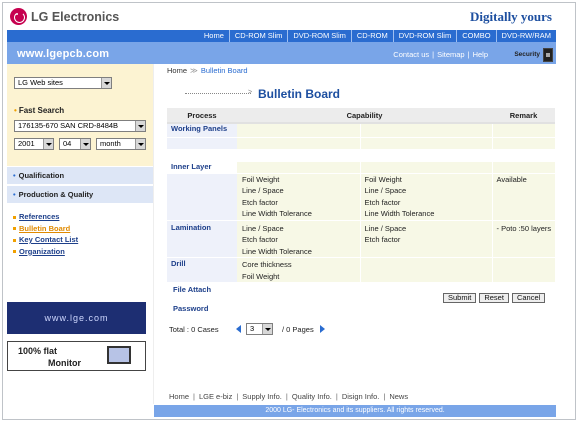 Image resolution: width=578 pixels, height=422 pixels. I want to click on nav-dvd-rw-ram: DVD-RW/RAM, so click(525, 36).